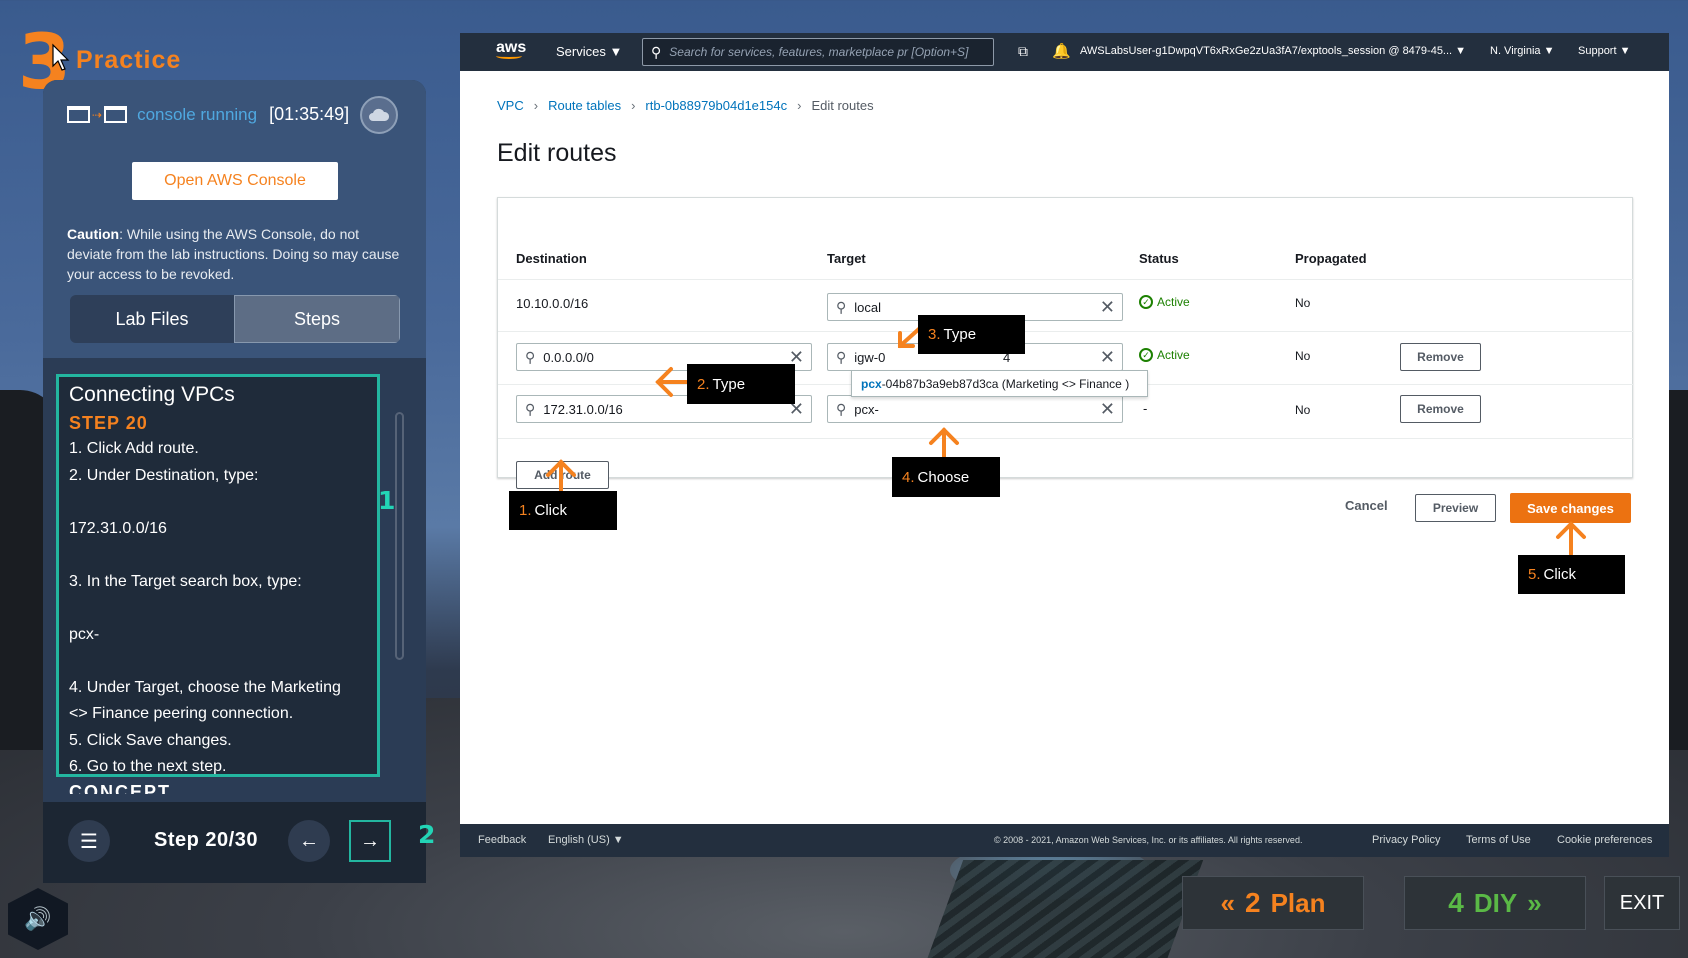 The height and width of the screenshot is (958, 1688). Describe the element at coordinates (1571, 574) in the screenshot. I see `annotation-step-5: 5. Click` at that location.